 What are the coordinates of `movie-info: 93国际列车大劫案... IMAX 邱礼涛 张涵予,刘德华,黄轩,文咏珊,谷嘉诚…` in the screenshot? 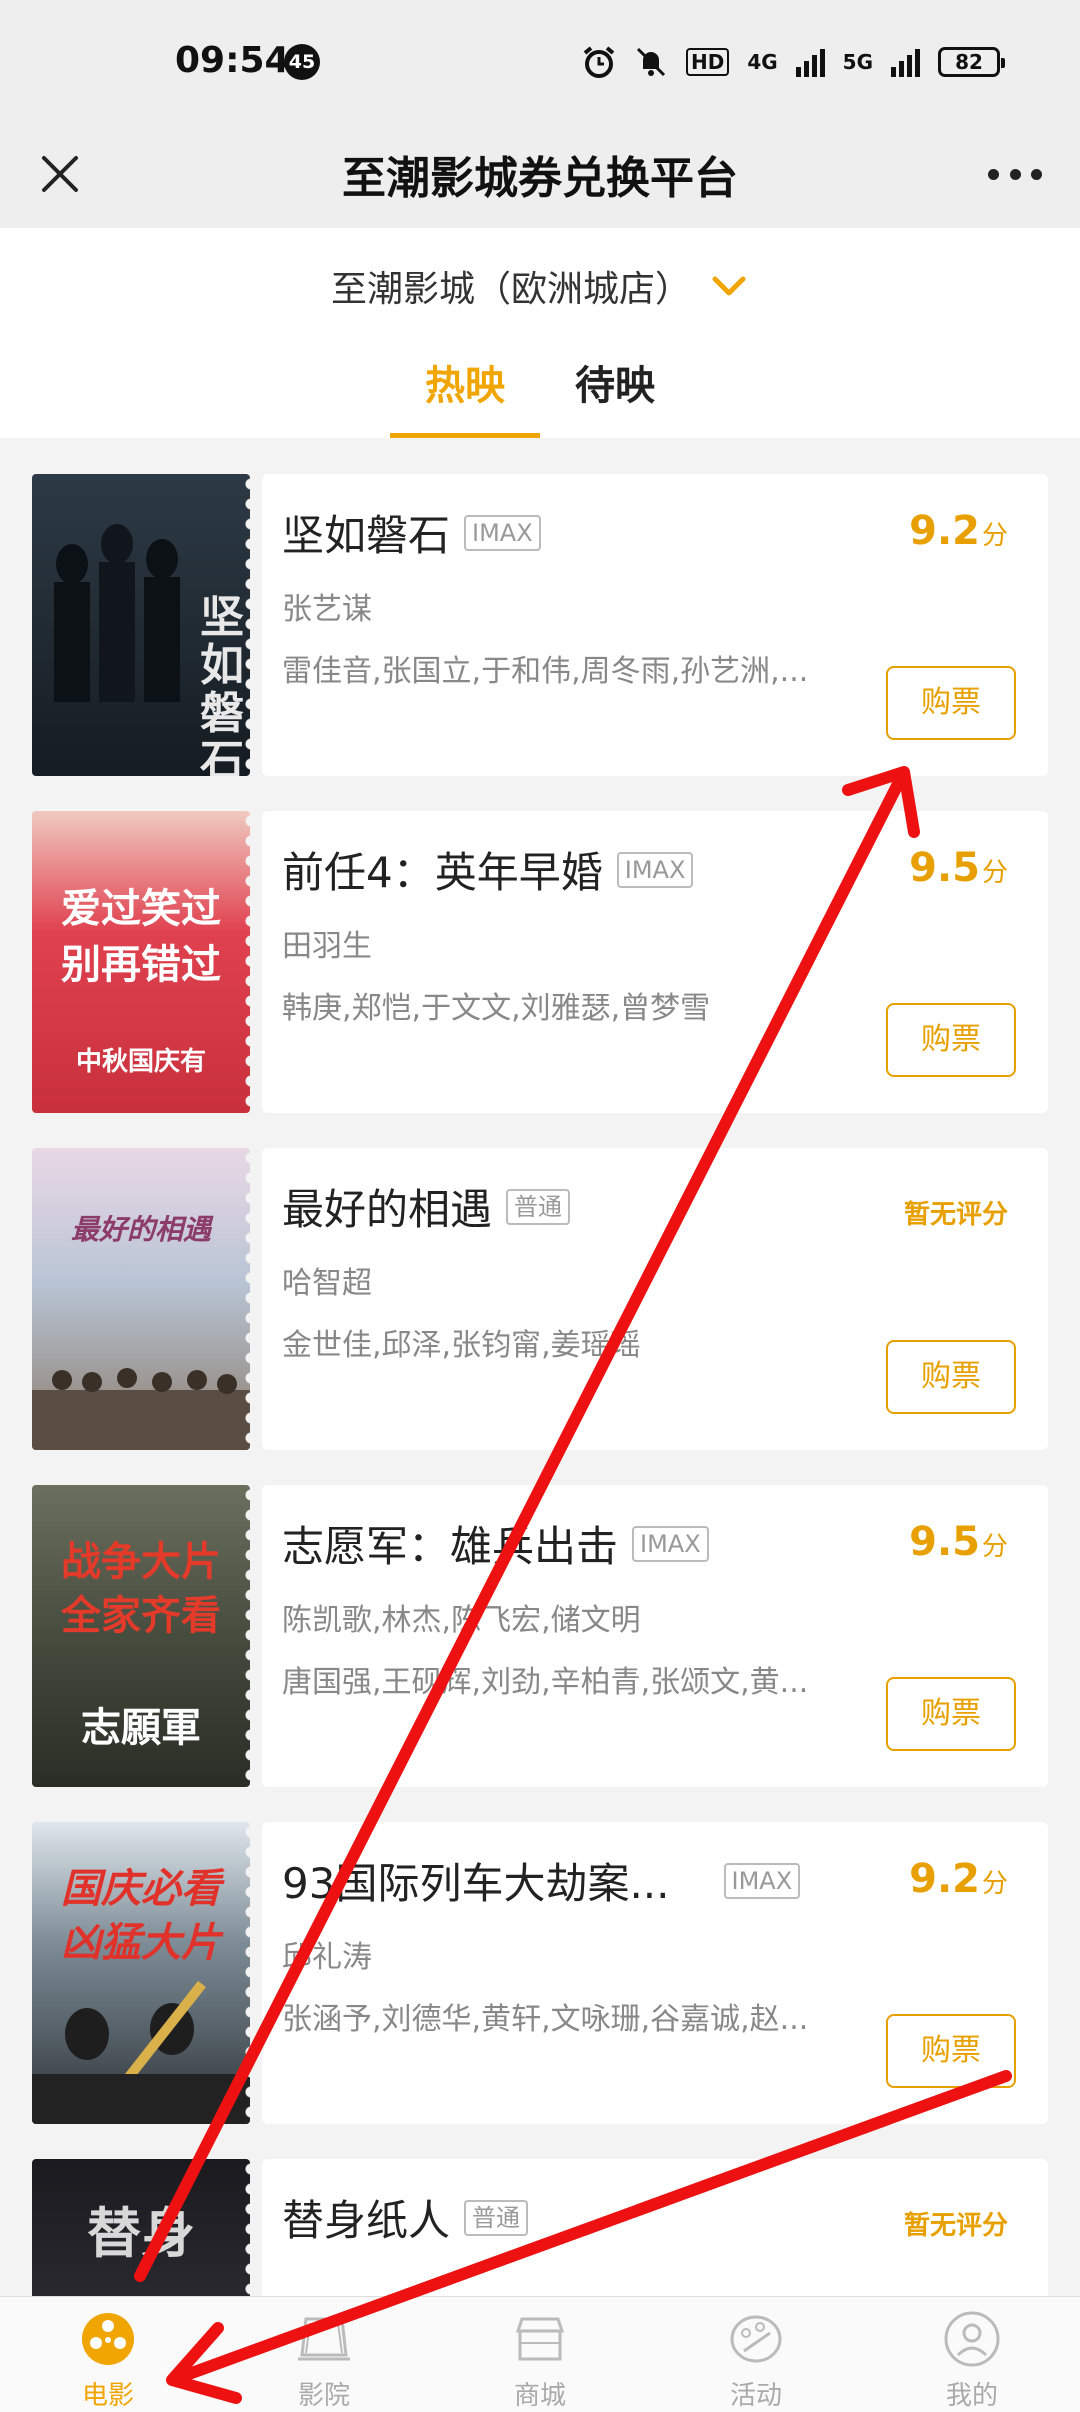 It's located at (655, 1973).